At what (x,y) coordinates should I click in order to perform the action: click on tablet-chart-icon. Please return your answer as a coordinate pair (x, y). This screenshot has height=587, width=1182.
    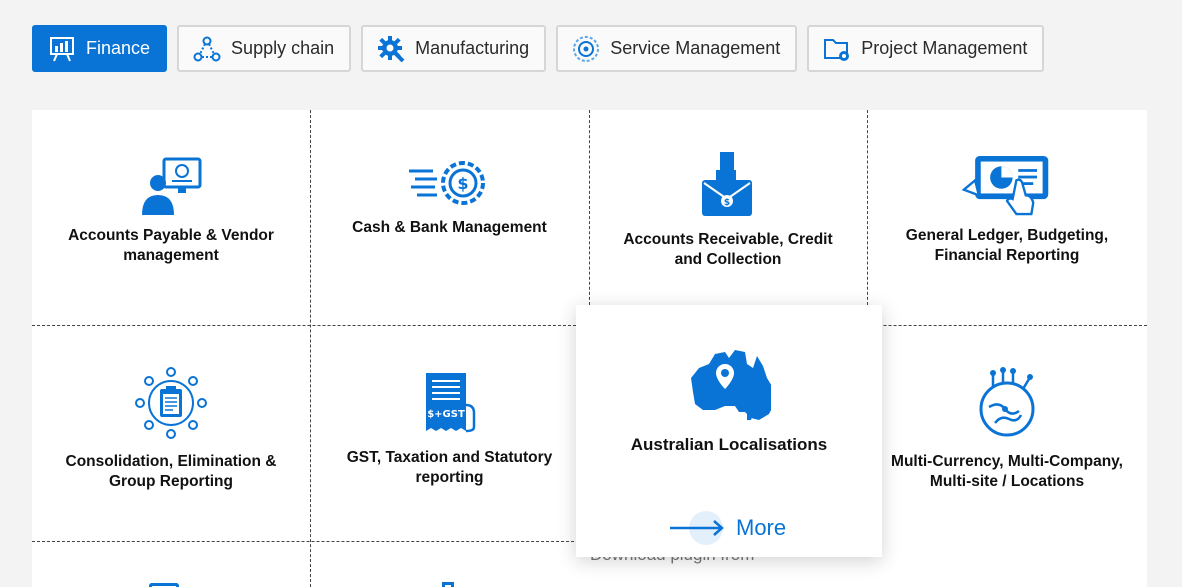
    Looking at the image, I should click on (1007, 185).